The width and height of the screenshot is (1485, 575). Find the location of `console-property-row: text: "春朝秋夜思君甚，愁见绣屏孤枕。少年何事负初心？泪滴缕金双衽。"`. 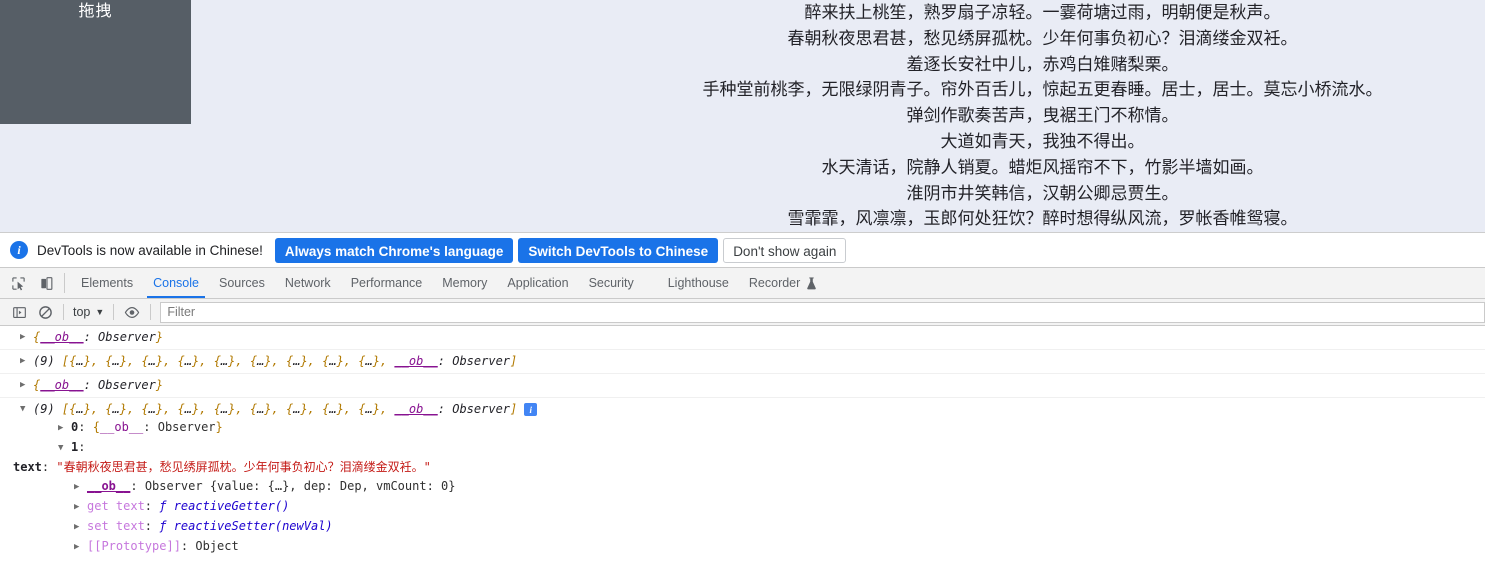

console-property-row: text: "春朝秋夜思君甚，愁见绣屏孤枕。少年何事负初心？泪滴缕金双衽。" is located at coordinates (742, 467).